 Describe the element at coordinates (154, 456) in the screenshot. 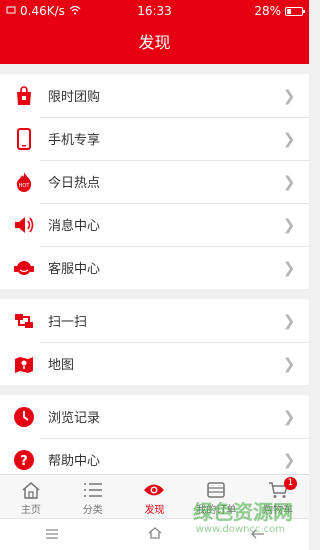

I see `menu-item-help: ? 帮助中心 ❯` at that location.